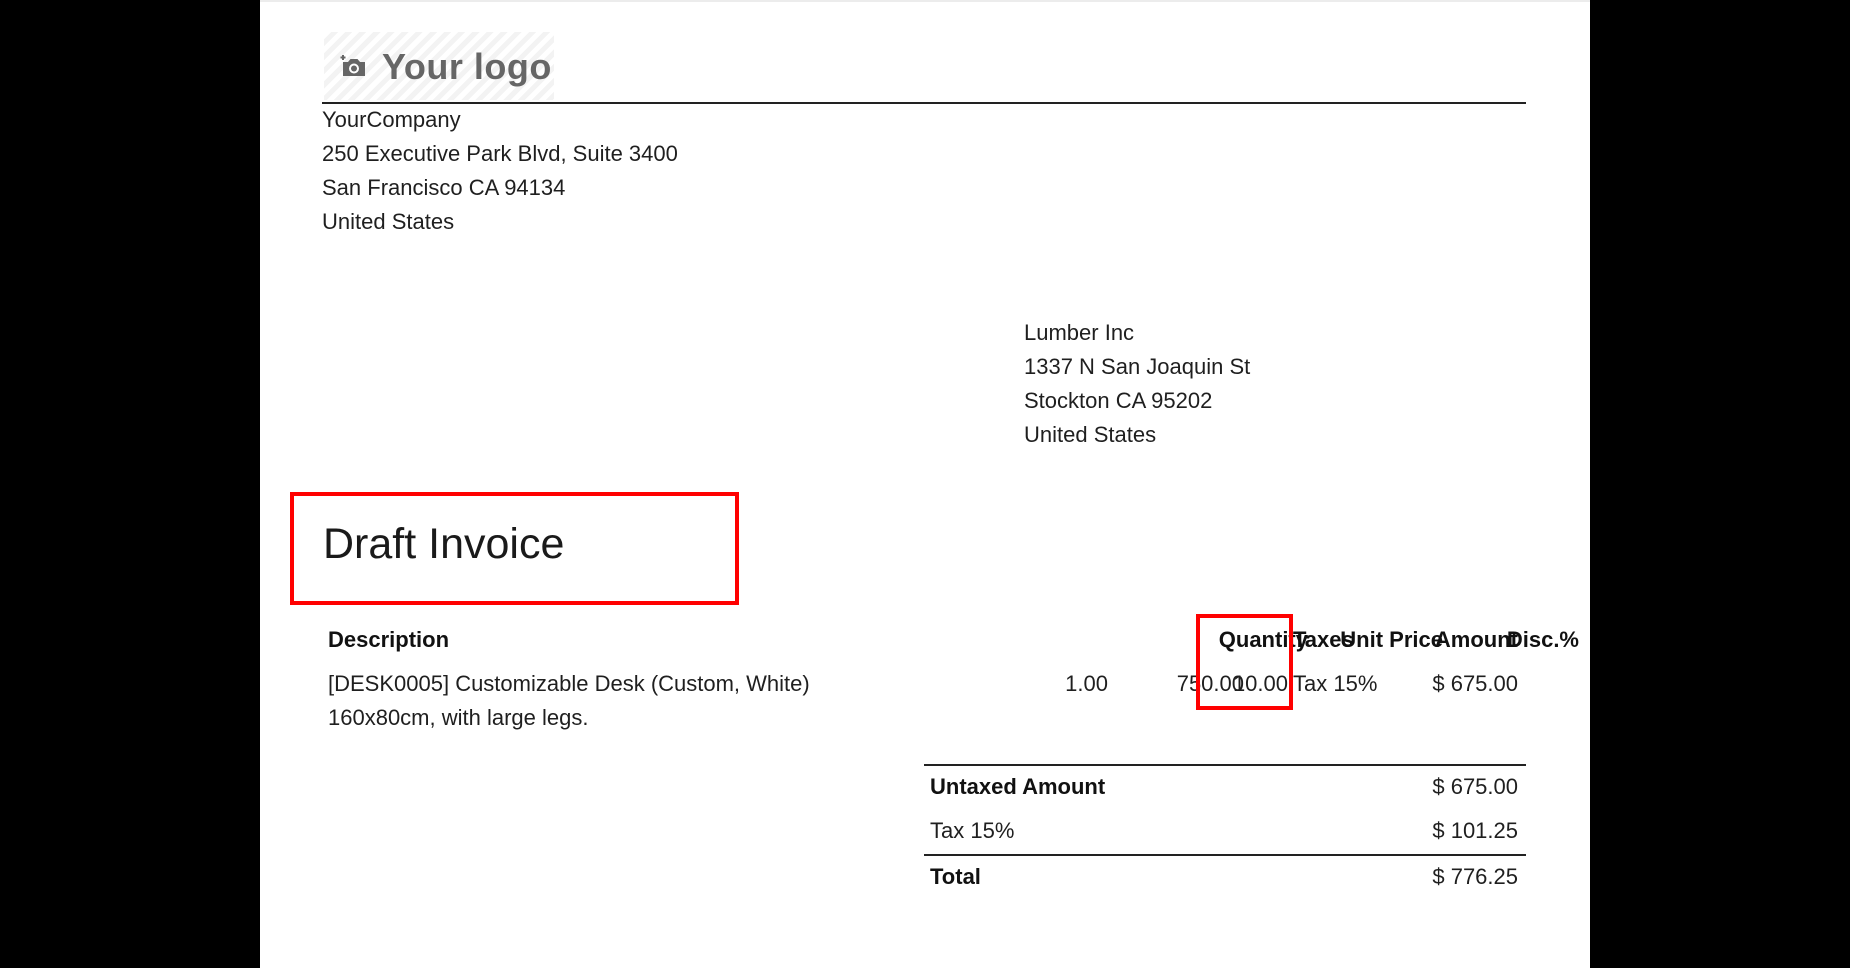  I want to click on total-label: Total, so click(955, 876).